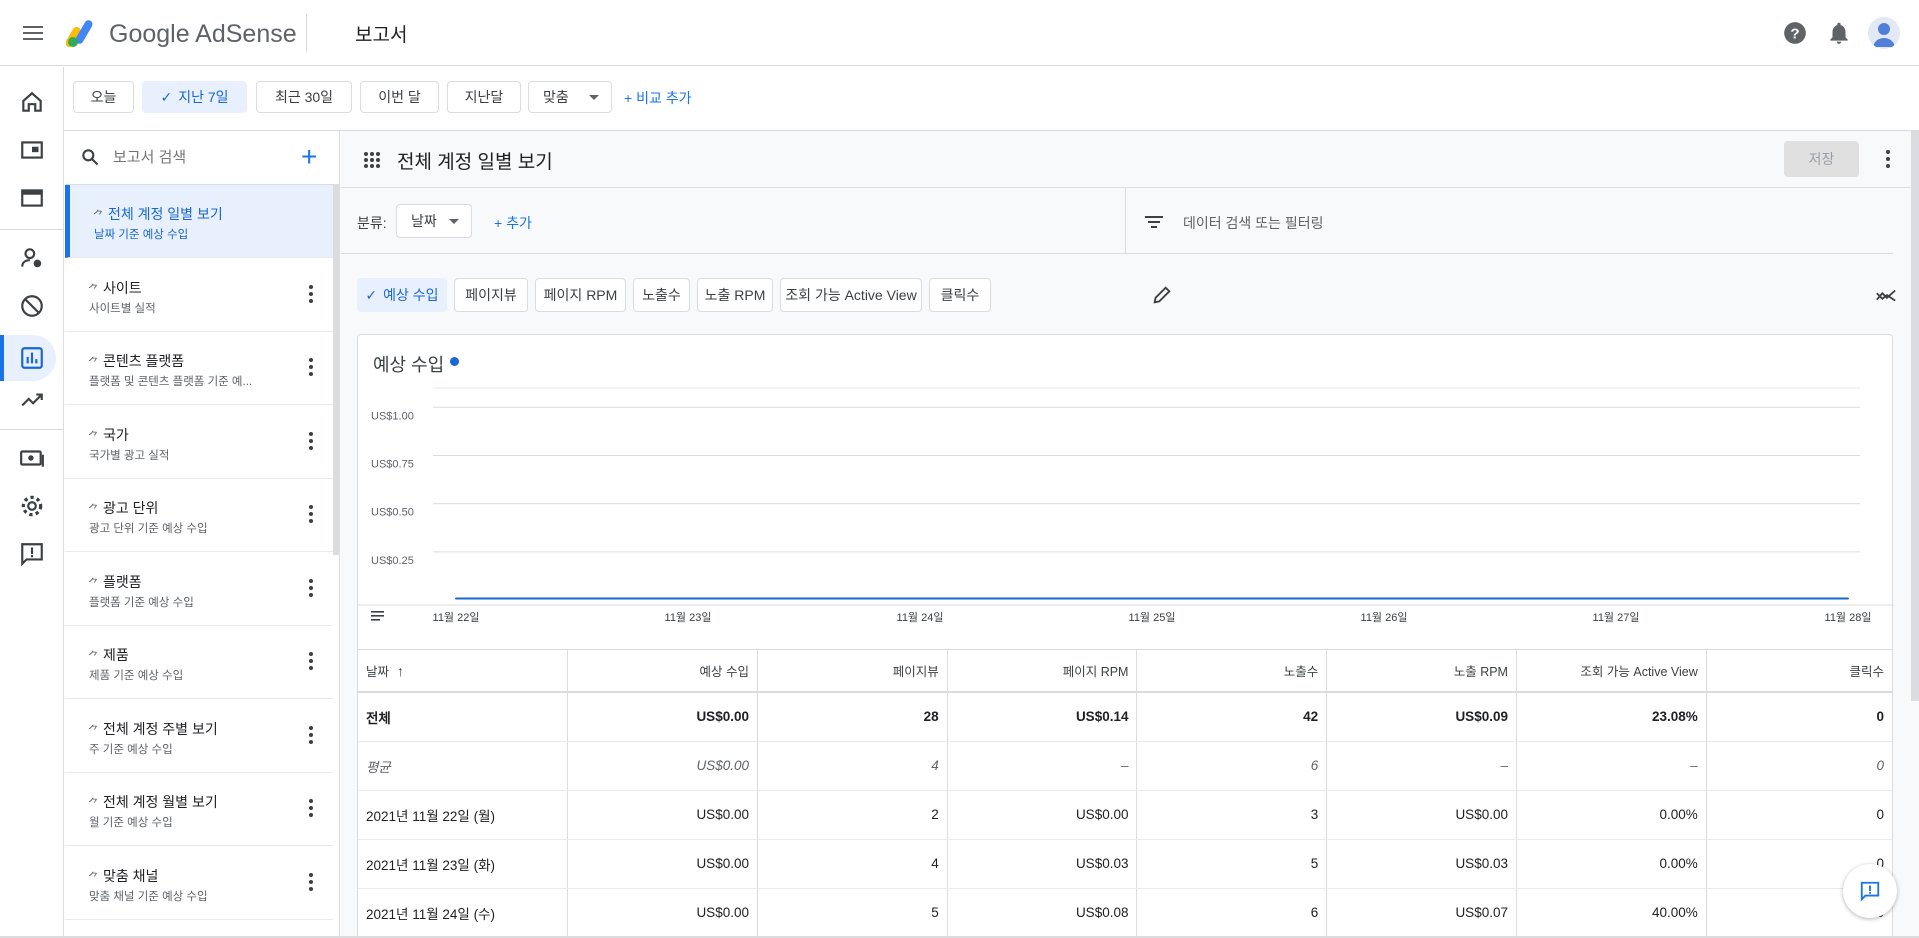 The height and width of the screenshot is (938, 1919). Describe the element at coordinates (372, 223) in the screenshot. I see `breakdown-label: 분류:` at that location.